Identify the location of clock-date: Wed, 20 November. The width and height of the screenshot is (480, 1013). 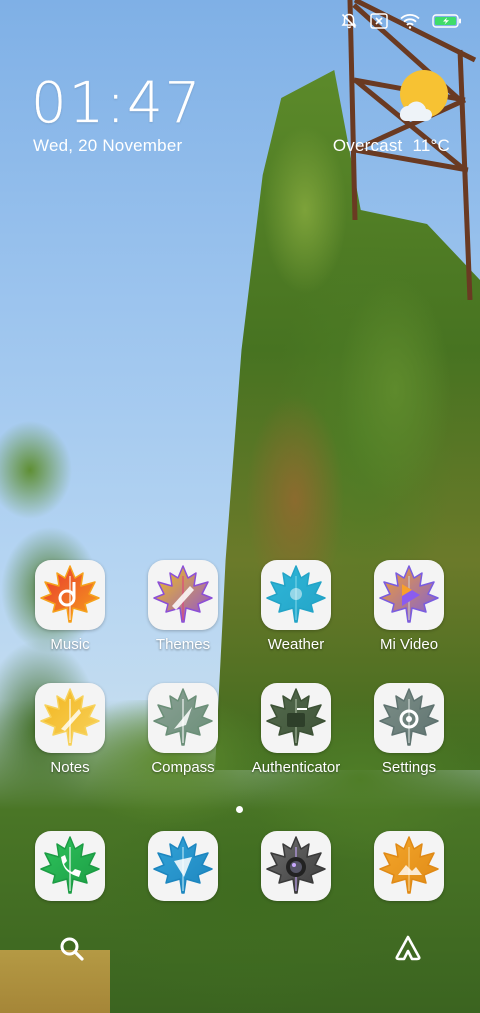
(107, 146).